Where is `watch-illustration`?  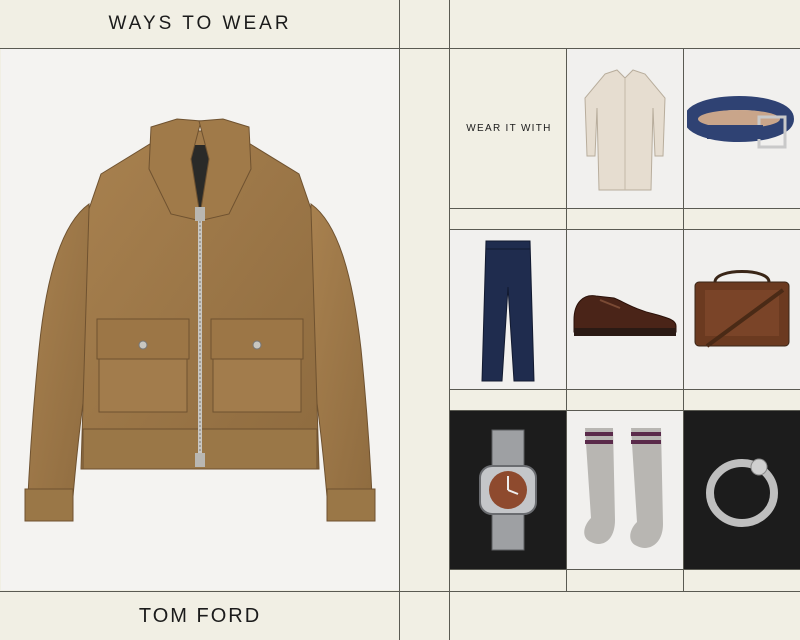
watch-illustration is located at coordinates (508, 490).